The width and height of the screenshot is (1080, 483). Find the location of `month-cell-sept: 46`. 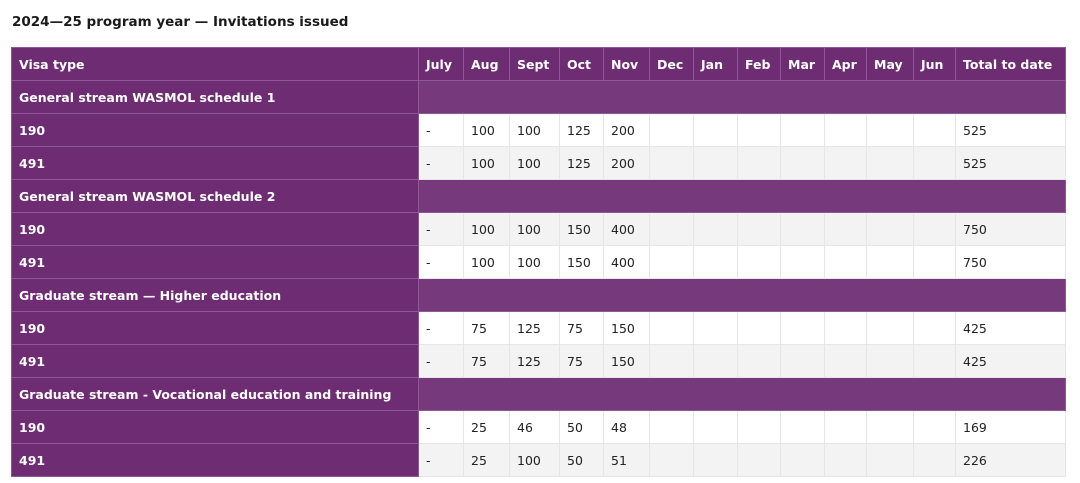

month-cell-sept: 46 is located at coordinates (534, 427).